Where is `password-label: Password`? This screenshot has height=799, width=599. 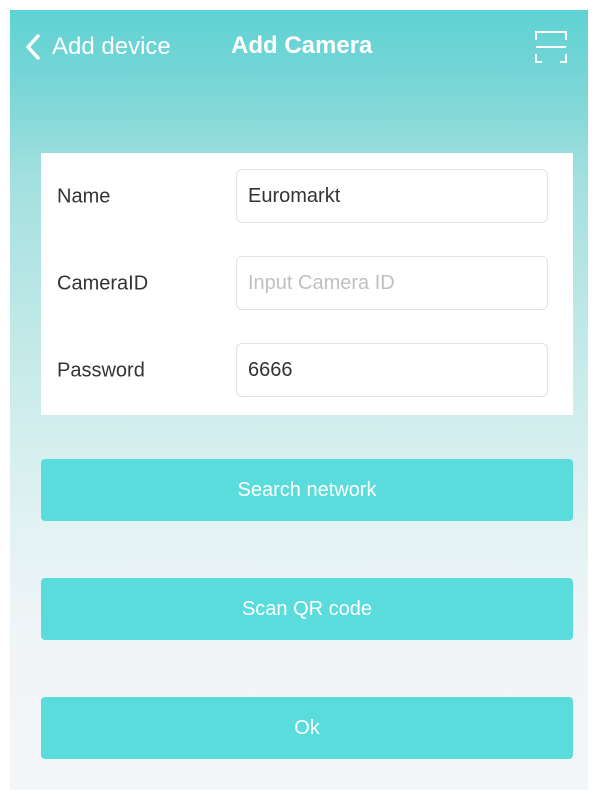
password-label: Password is located at coordinates (101, 370).